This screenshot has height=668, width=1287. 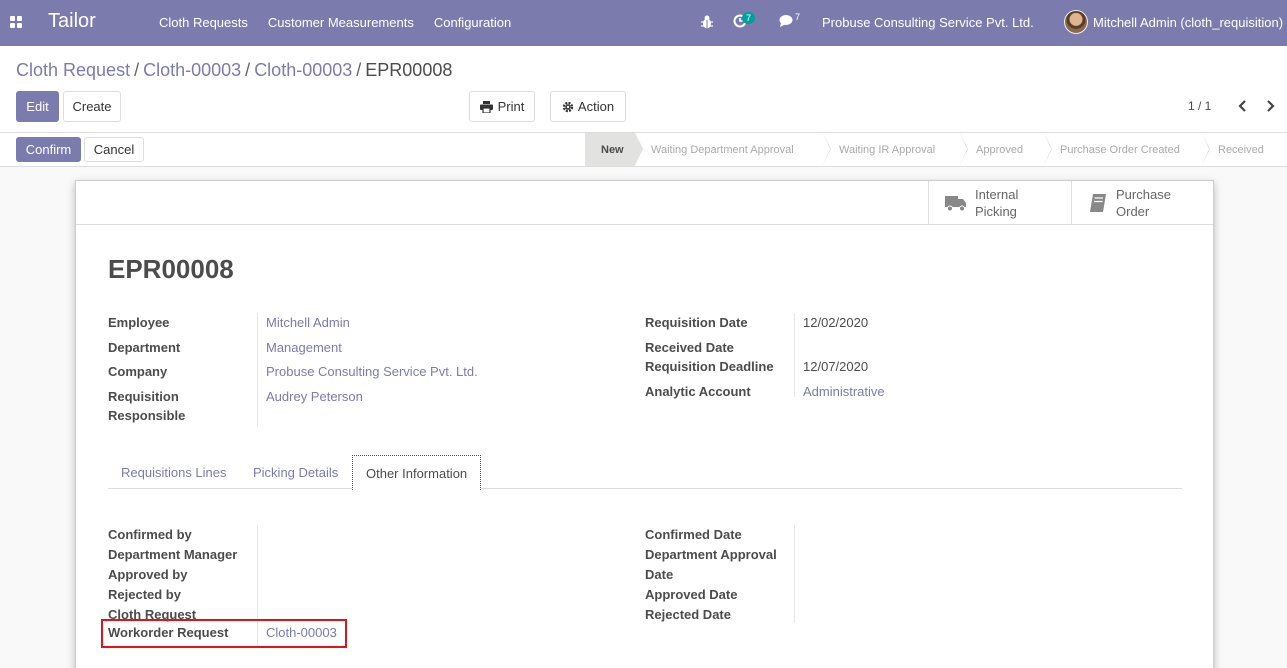 What do you see at coordinates (707, 22) in the screenshot?
I see `bug-icon` at bounding box center [707, 22].